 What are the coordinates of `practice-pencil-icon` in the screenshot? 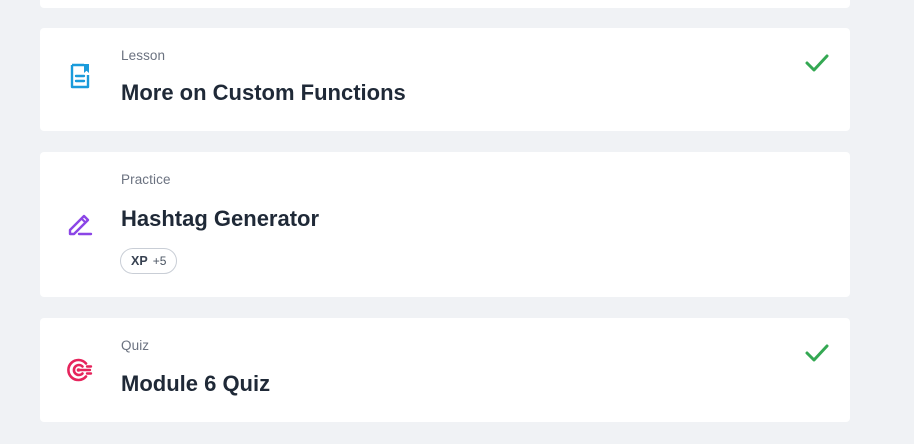 It's located at (80, 223).